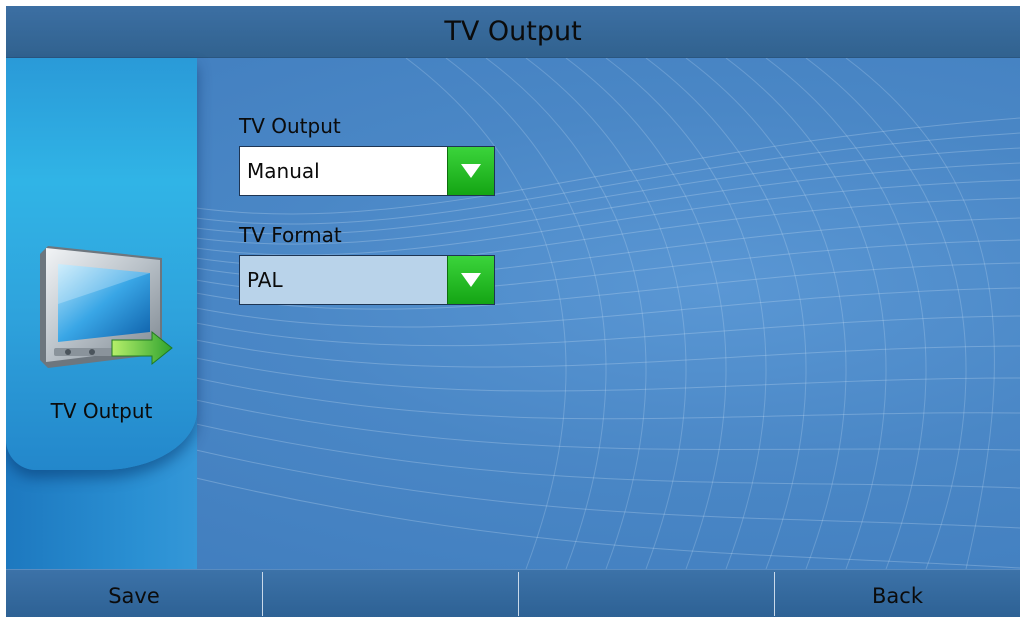 The width and height of the screenshot is (1020, 617). I want to click on tv-output-value: Manual, so click(283, 171).